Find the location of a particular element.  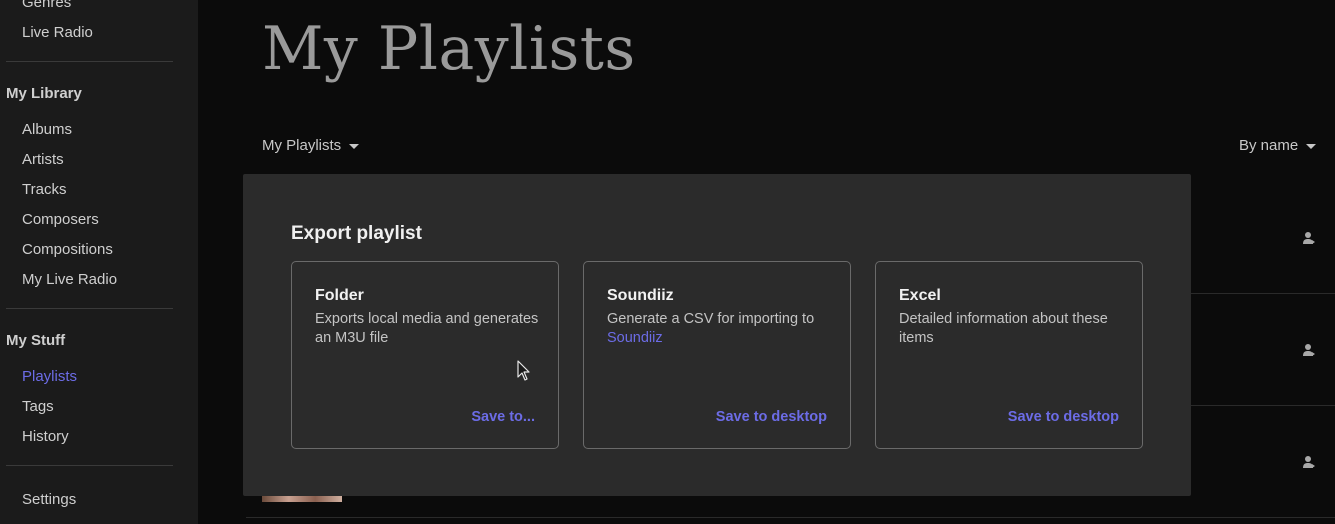

sidebar-item-genres: Genres is located at coordinates (46, 5).